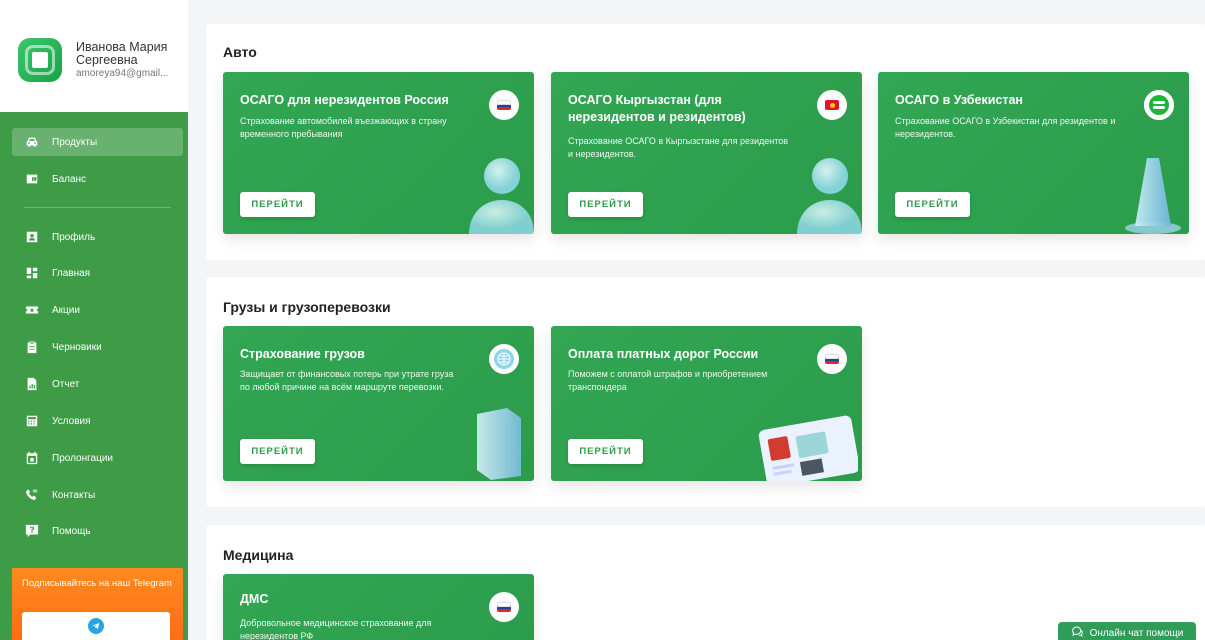  Describe the element at coordinates (240, 52) in the screenshot. I see `section-title: Авто` at that location.